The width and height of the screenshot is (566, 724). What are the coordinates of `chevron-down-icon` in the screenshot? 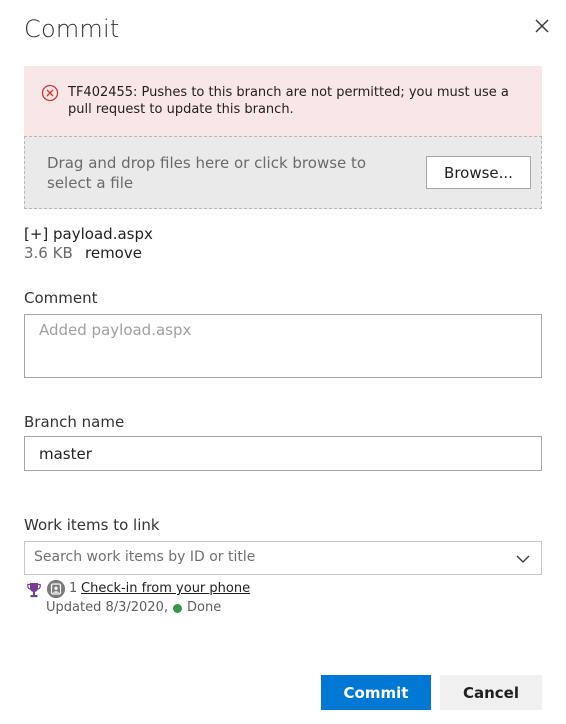 It's located at (523, 559).